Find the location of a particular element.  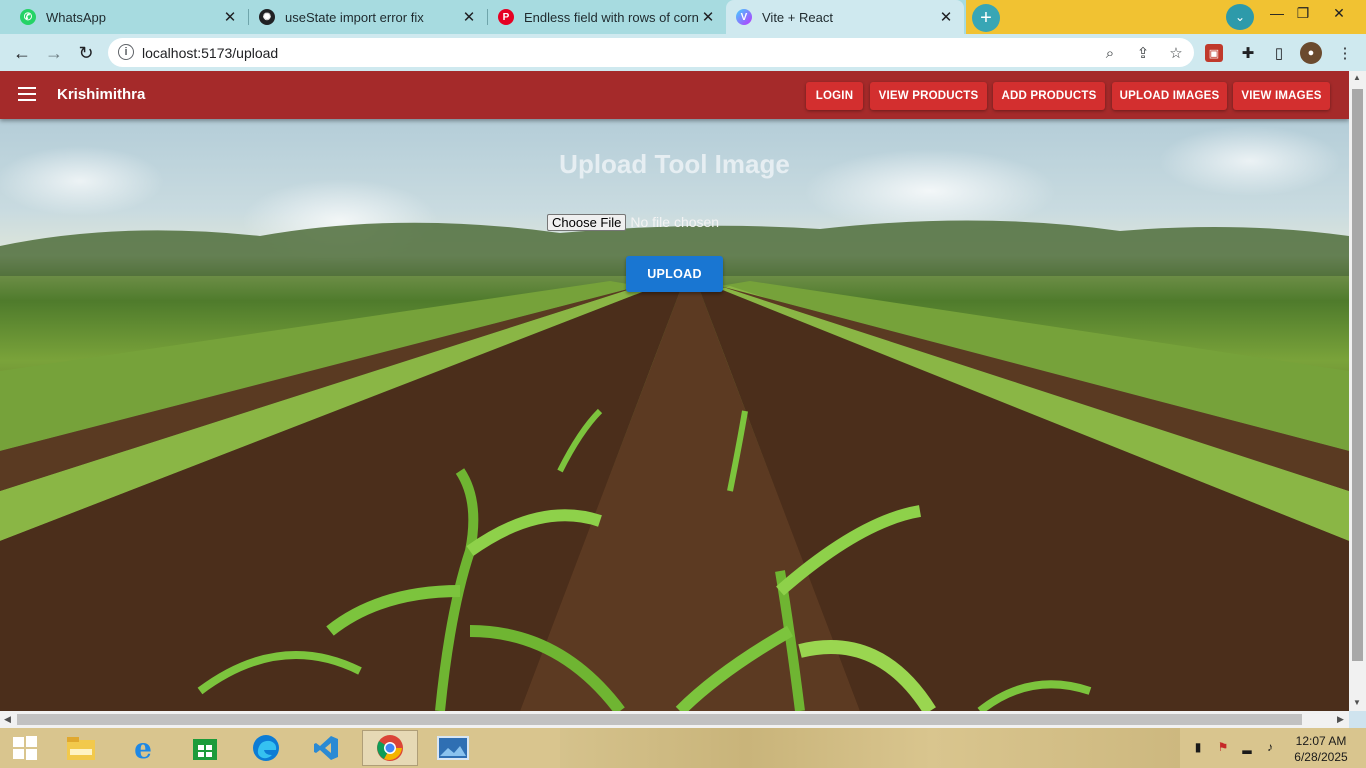

extensions-puzzle-icon: ✚ is located at coordinates (1248, 53).